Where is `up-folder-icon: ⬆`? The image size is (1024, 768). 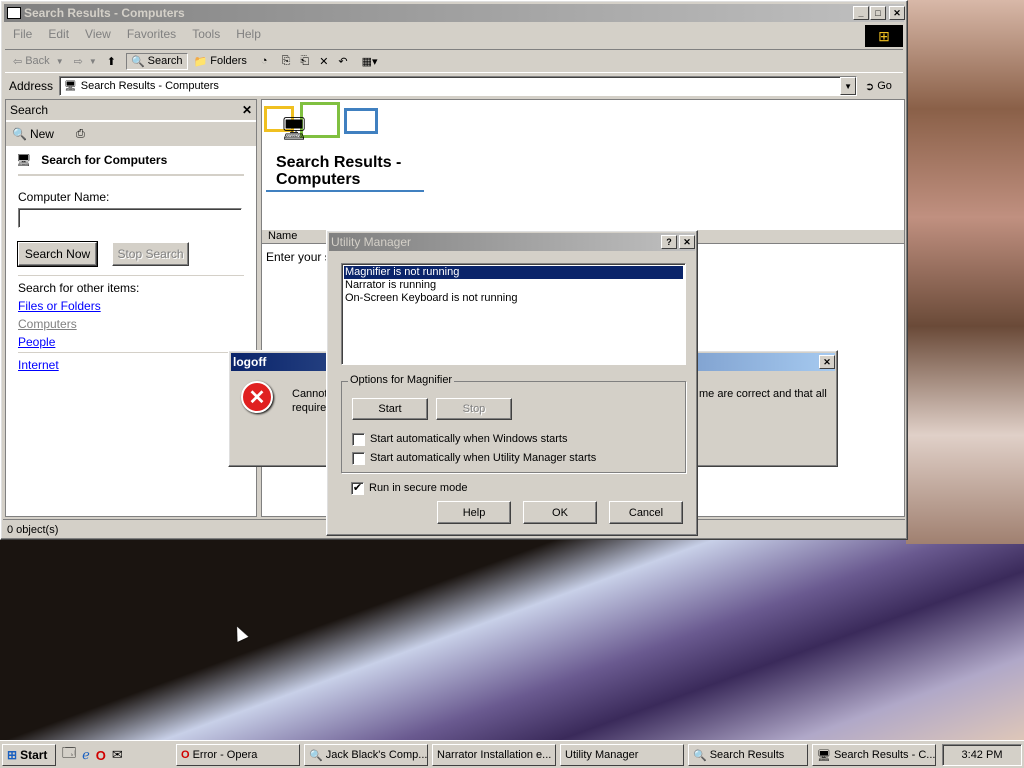
up-folder-icon: ⬆ is located at coordinates (111, 61).